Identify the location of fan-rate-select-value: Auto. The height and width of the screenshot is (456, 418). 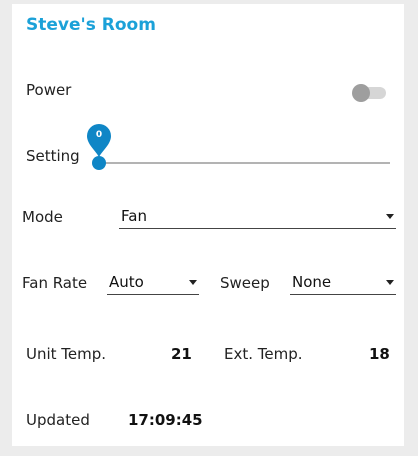
(126, 282).